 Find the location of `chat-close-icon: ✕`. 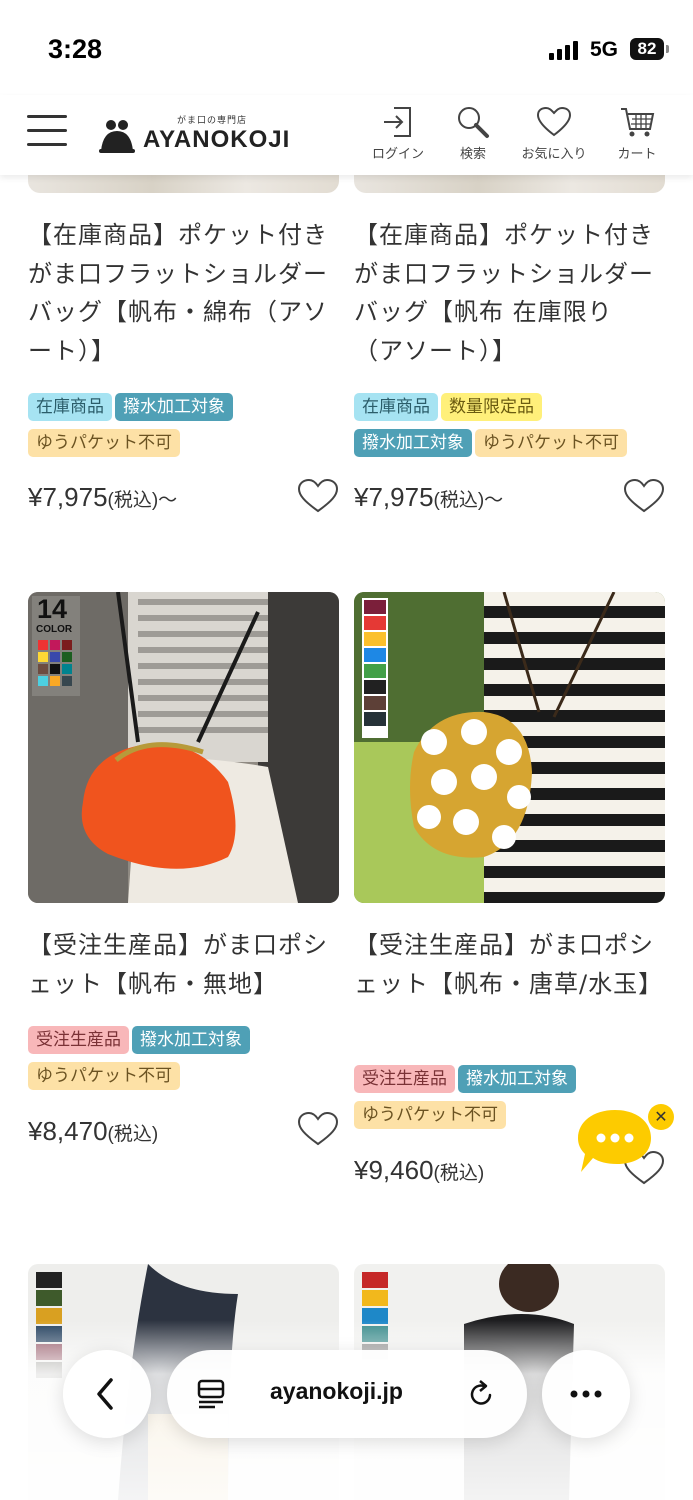

chat-close-icon: ✕ is located at coordinates (661, 1117).